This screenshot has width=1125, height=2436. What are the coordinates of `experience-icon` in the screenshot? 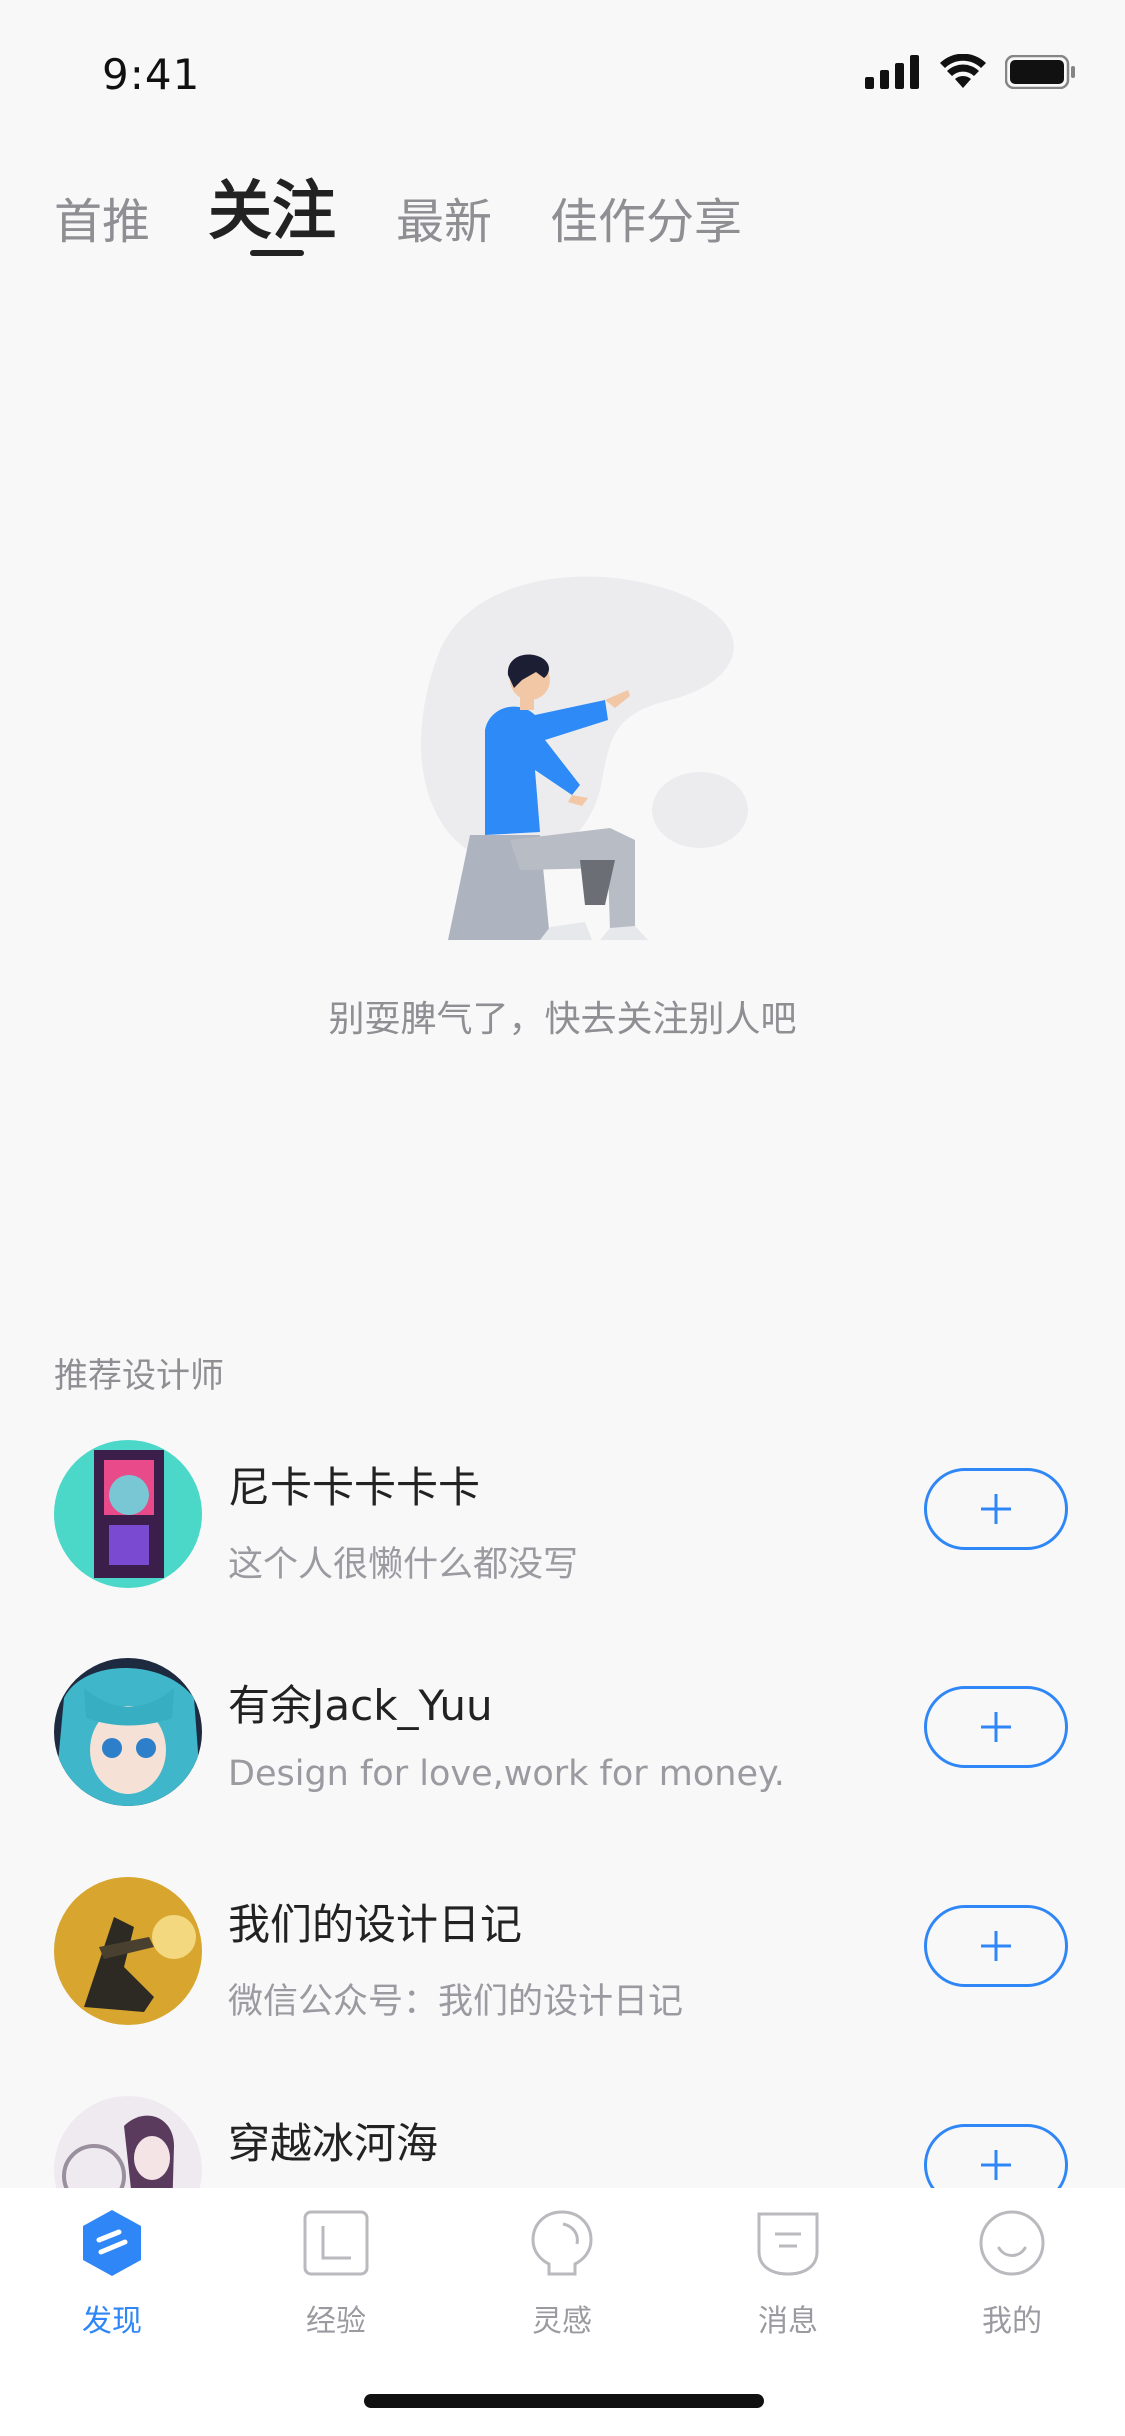 It's located at (336, 2243).